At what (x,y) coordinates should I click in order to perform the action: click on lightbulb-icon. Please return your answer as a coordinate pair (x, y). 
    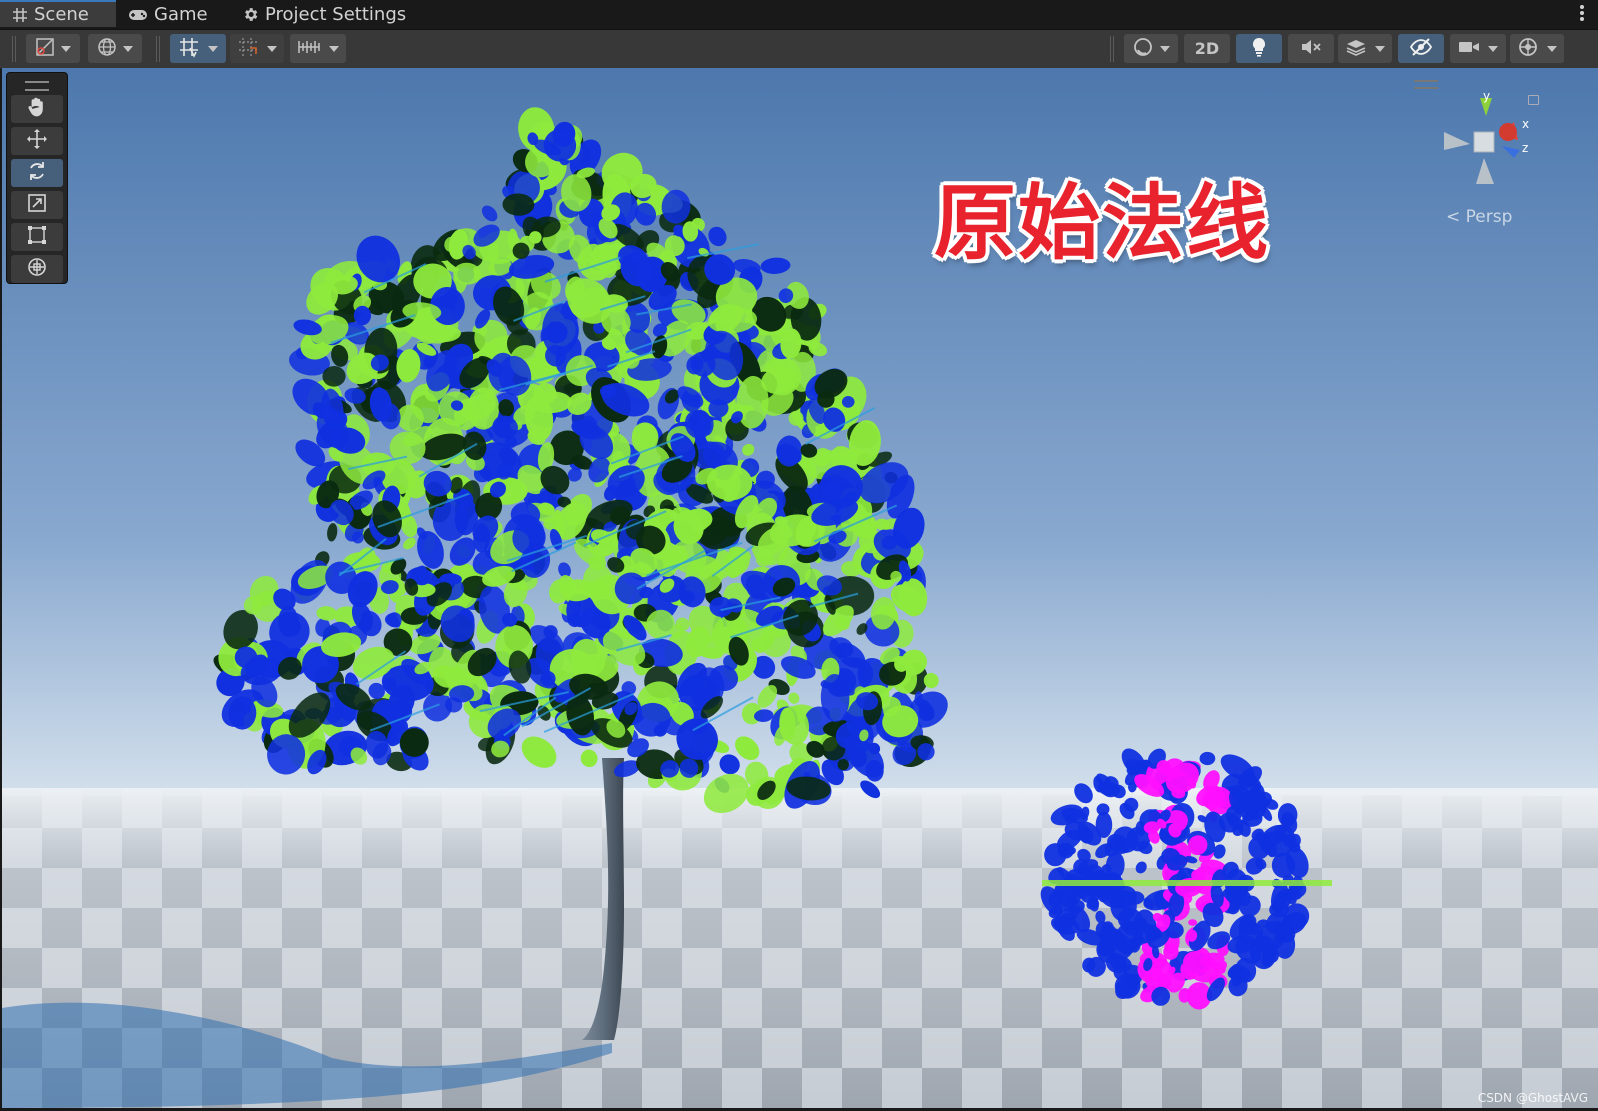
    Looking at the image, I should click on (1259, 49).